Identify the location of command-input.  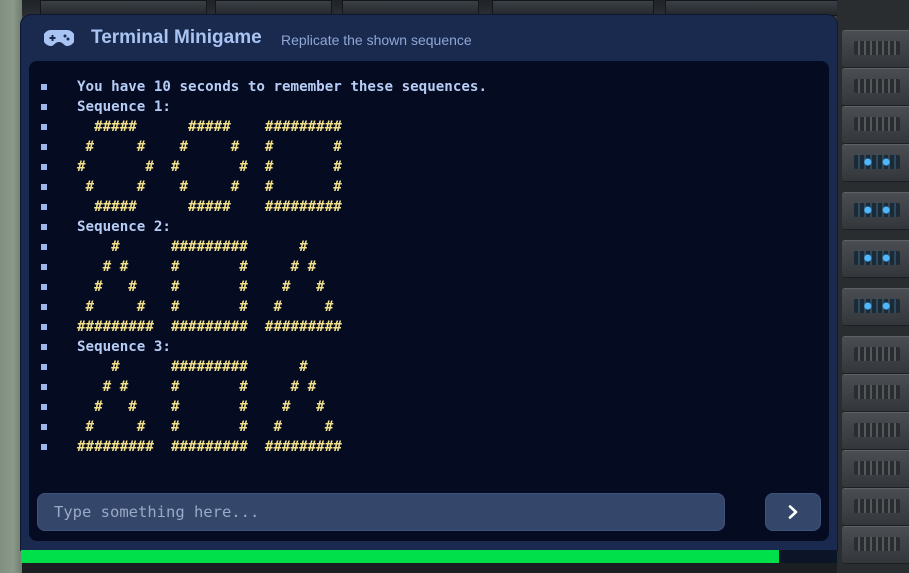
(381, 512).